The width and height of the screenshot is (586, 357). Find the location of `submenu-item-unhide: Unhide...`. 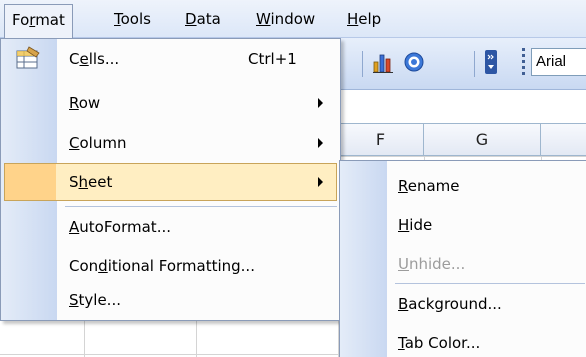

submenu-item-unhide: Unhide... is located at coordinates (432, 264).